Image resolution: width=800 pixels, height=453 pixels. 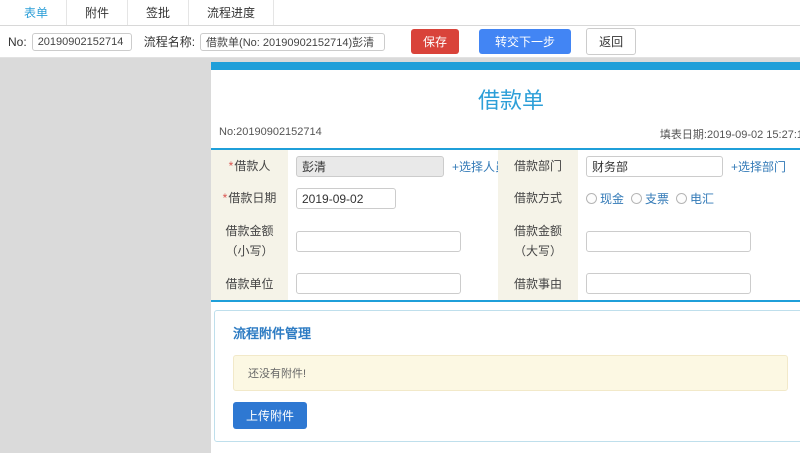 What do you see at coordinates (270, 415) in the screenshot?
I see `upload-attachment-button: 上传附件` at bounding box center [270, 415].